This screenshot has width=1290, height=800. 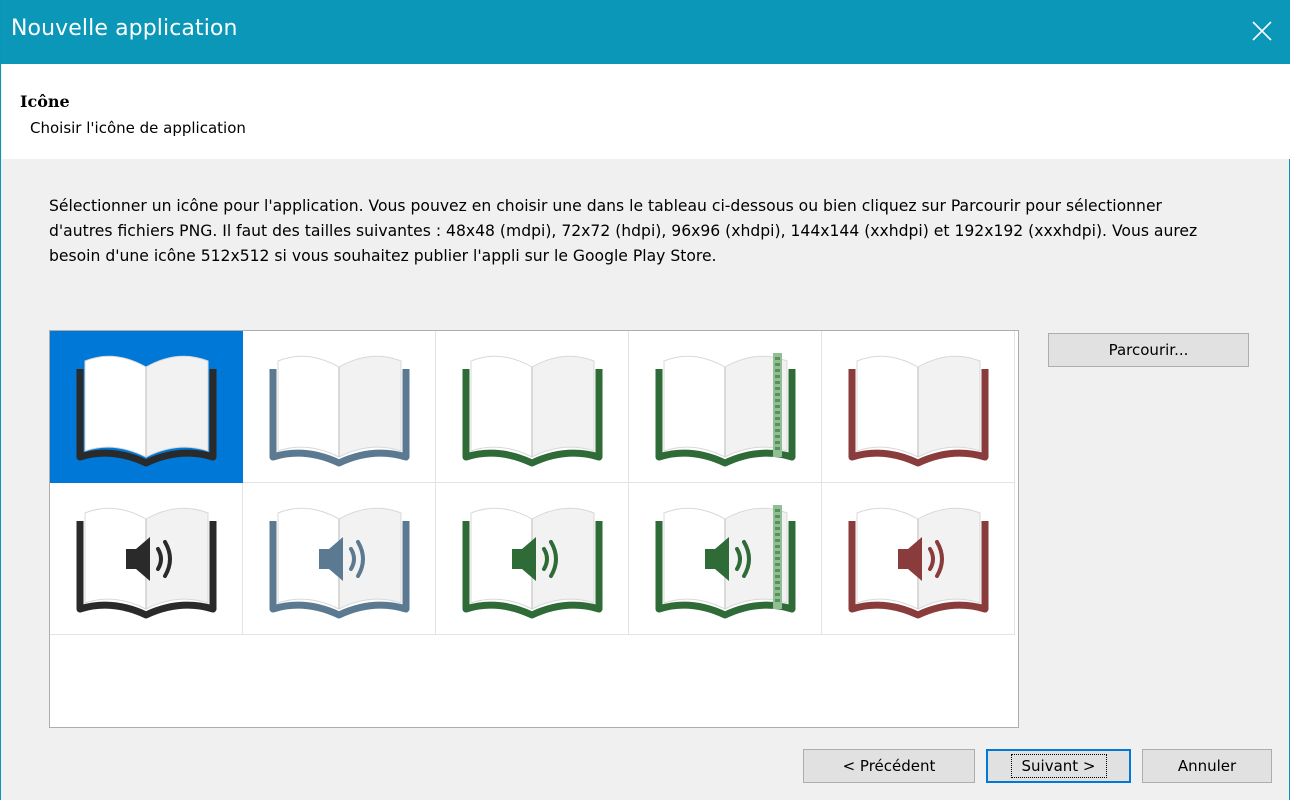 What do you see at coordinates (45, 101) in the screenshot?
I see `page-title: Icône` at bounding box center [45, 101].